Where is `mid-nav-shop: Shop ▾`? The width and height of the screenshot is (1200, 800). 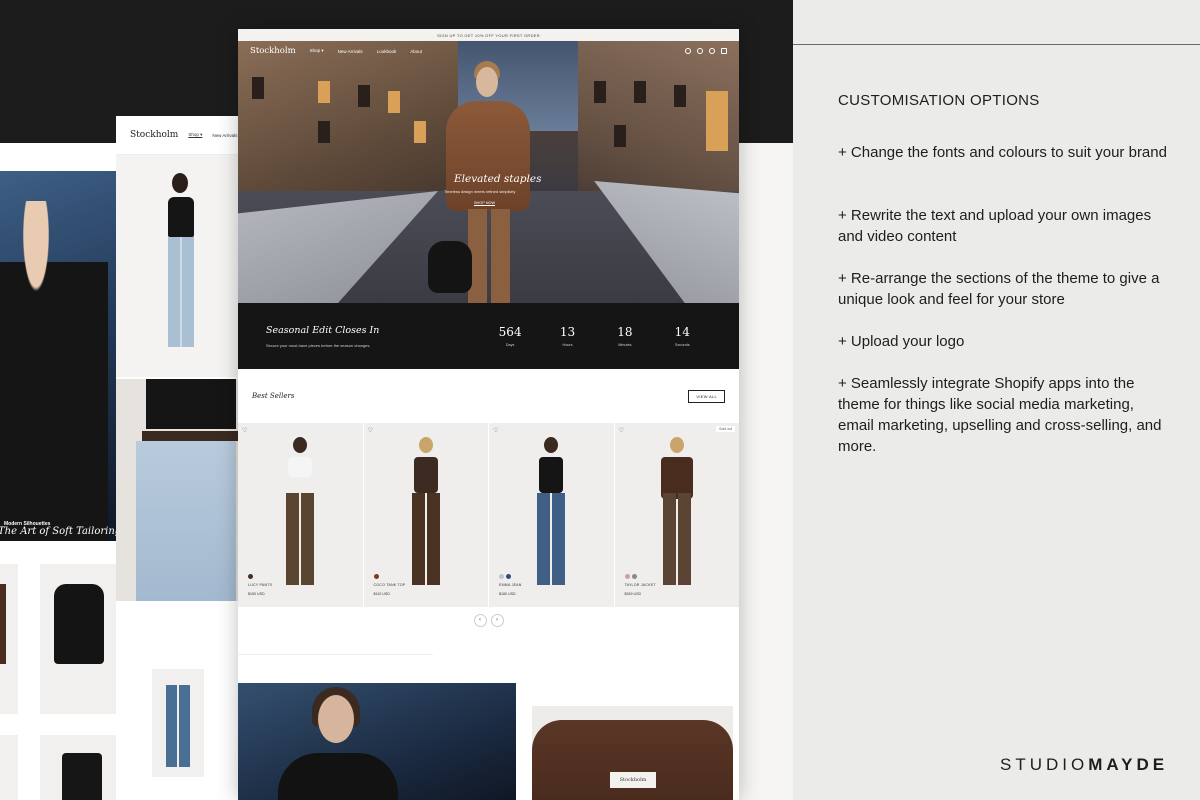 mid-nav-shop: Shop ▾ is located at coordinates (195, 135).